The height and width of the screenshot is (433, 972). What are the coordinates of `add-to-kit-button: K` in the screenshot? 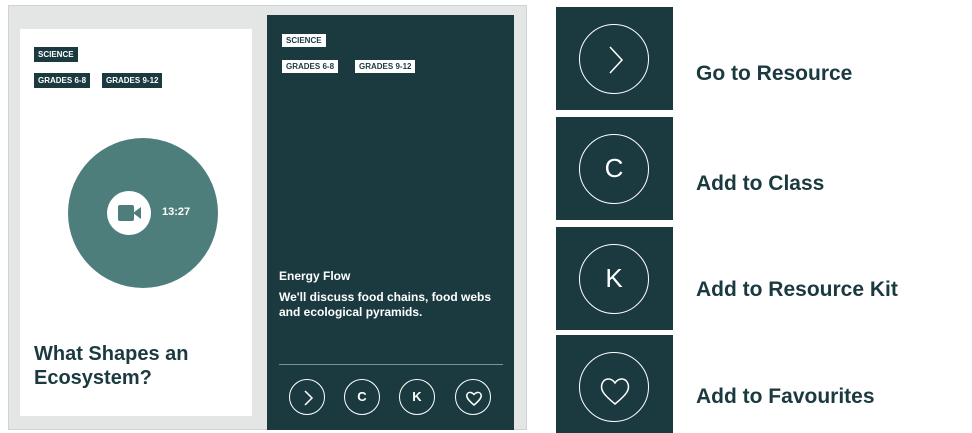 It's located at (417, 397).